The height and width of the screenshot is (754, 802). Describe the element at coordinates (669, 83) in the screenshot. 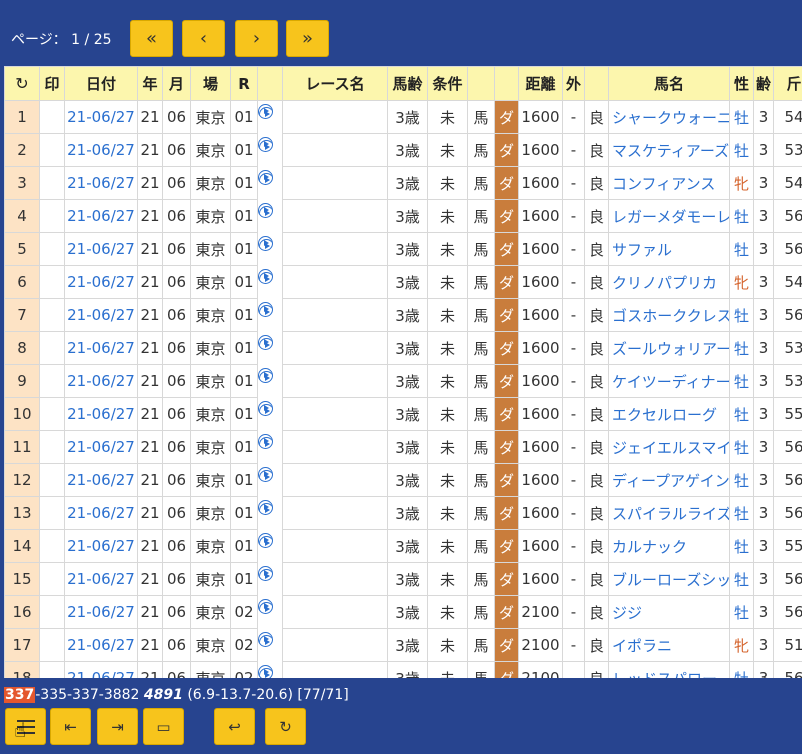

I see `col-horse-name: 馬名` at that location.